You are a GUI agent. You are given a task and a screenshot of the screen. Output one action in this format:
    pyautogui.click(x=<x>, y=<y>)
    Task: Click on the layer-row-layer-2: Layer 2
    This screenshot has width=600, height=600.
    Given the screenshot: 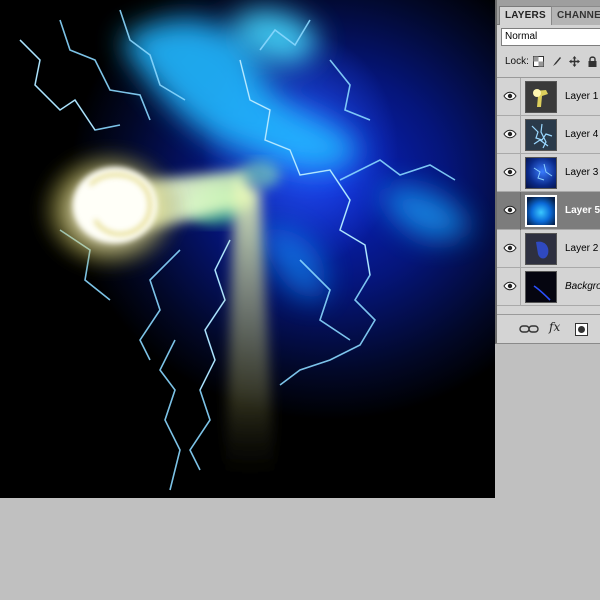 What is the action you would take?
    pyautogui.click(x=548, y=249)
    